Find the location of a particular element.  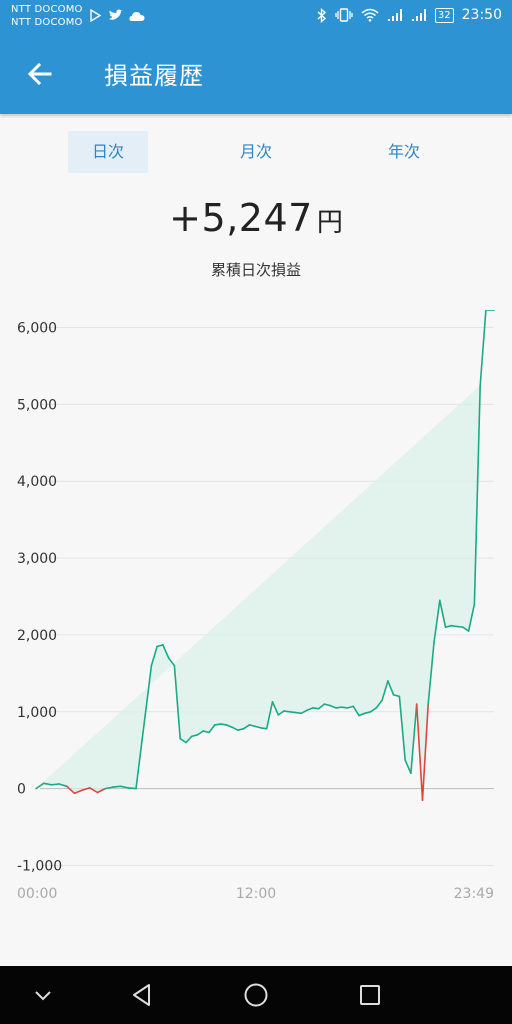

vibrate-icon is located at coordinates (344, 15).